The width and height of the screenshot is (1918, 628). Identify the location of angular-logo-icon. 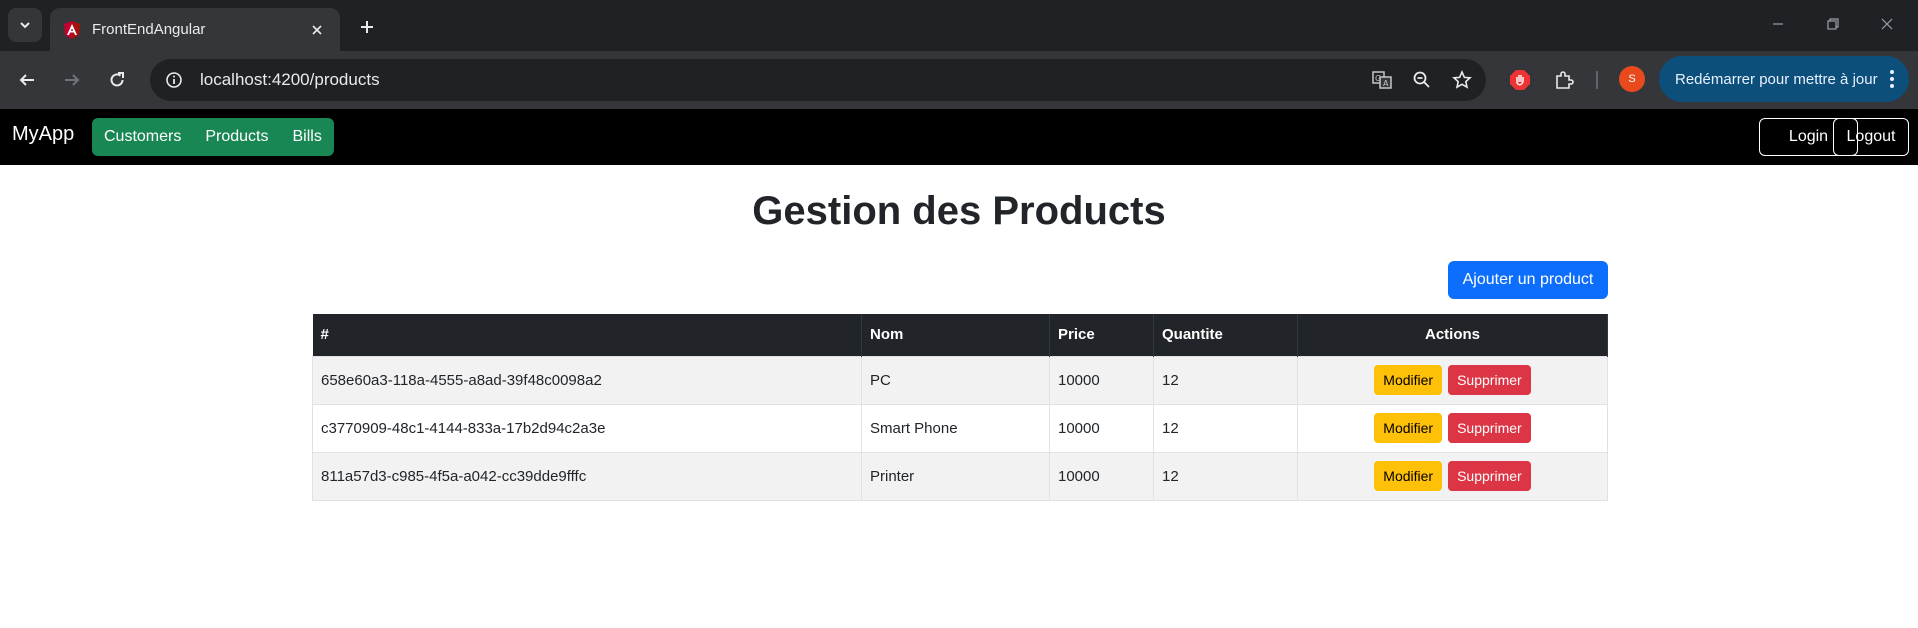
(72, 29).